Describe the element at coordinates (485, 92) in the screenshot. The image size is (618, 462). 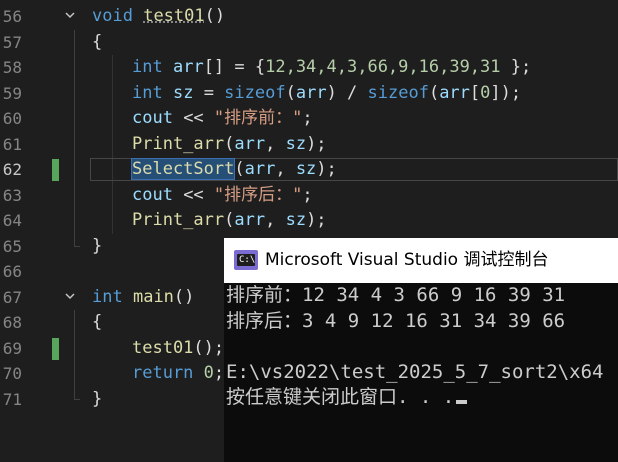
I see `code-token: 0` at that location.